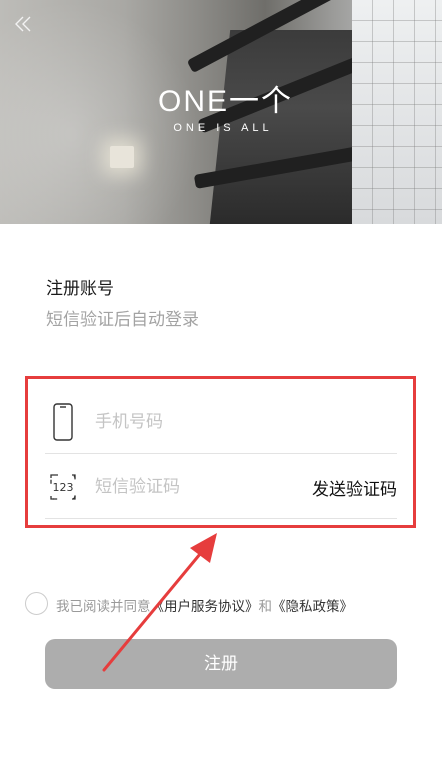 This screenshot has height=769, width=442. I want to click on phone-field-row, so click(221, 422).